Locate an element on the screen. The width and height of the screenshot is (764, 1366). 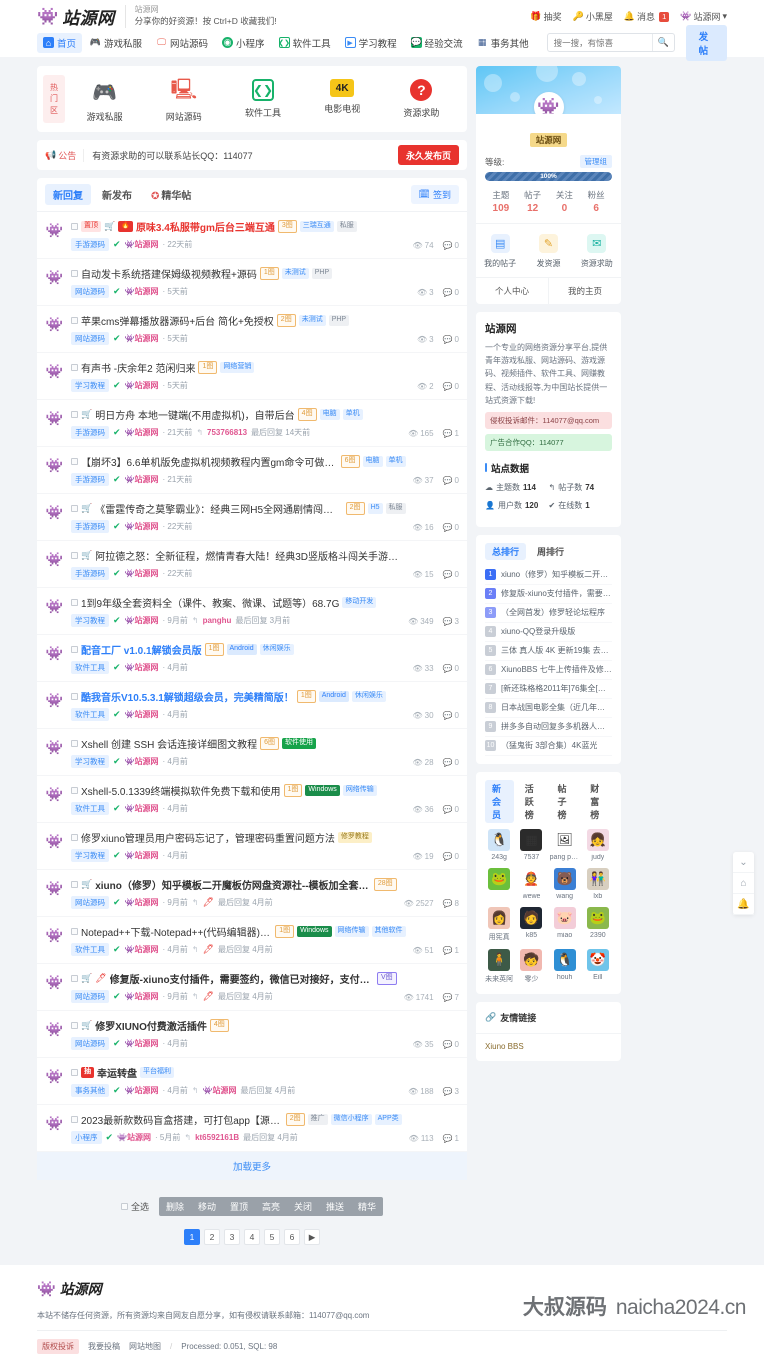
thread-tag: 移动开发 is located at coordinates (359, 602).